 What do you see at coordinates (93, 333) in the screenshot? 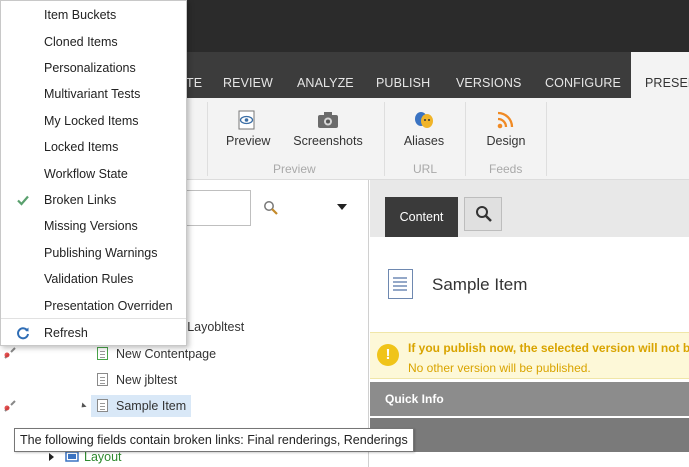
I see `menu-item-refresh: Refresh` at bounding box center [93, 333].